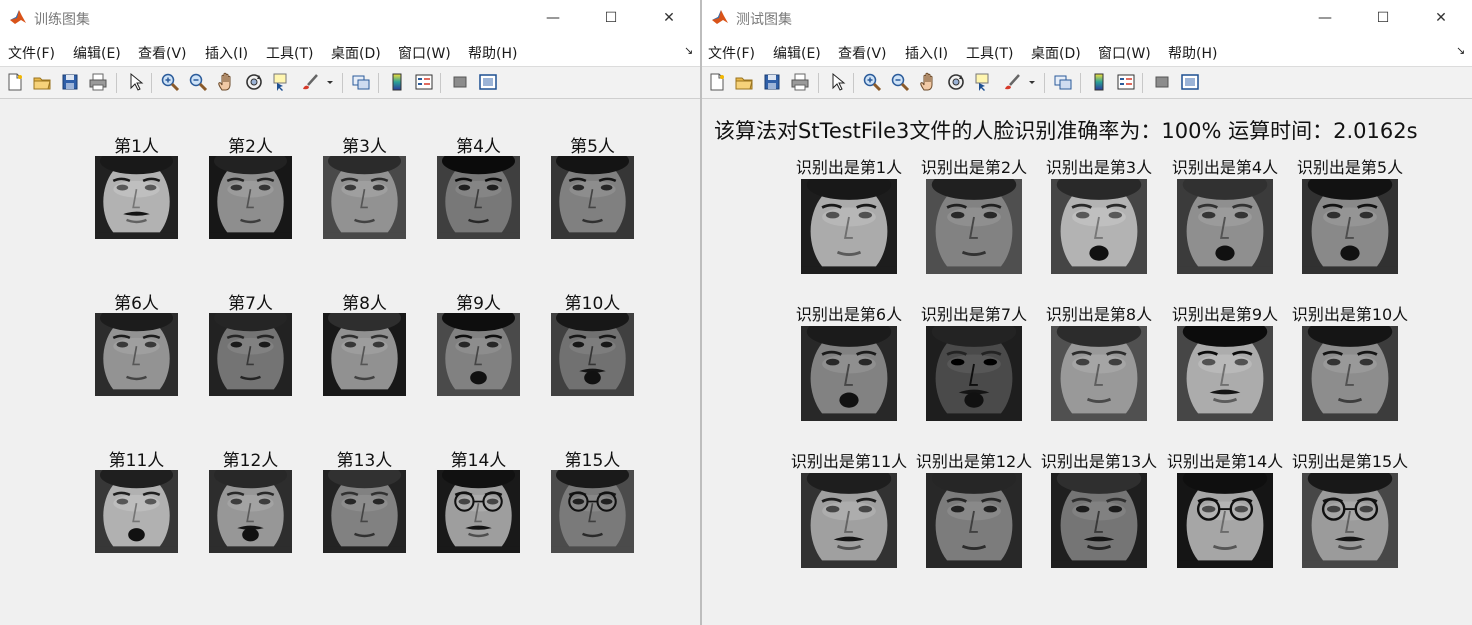 The width and height of the screenshot is (1472, 625). I want to click on window-title: 测试图集, so click(764, 20).